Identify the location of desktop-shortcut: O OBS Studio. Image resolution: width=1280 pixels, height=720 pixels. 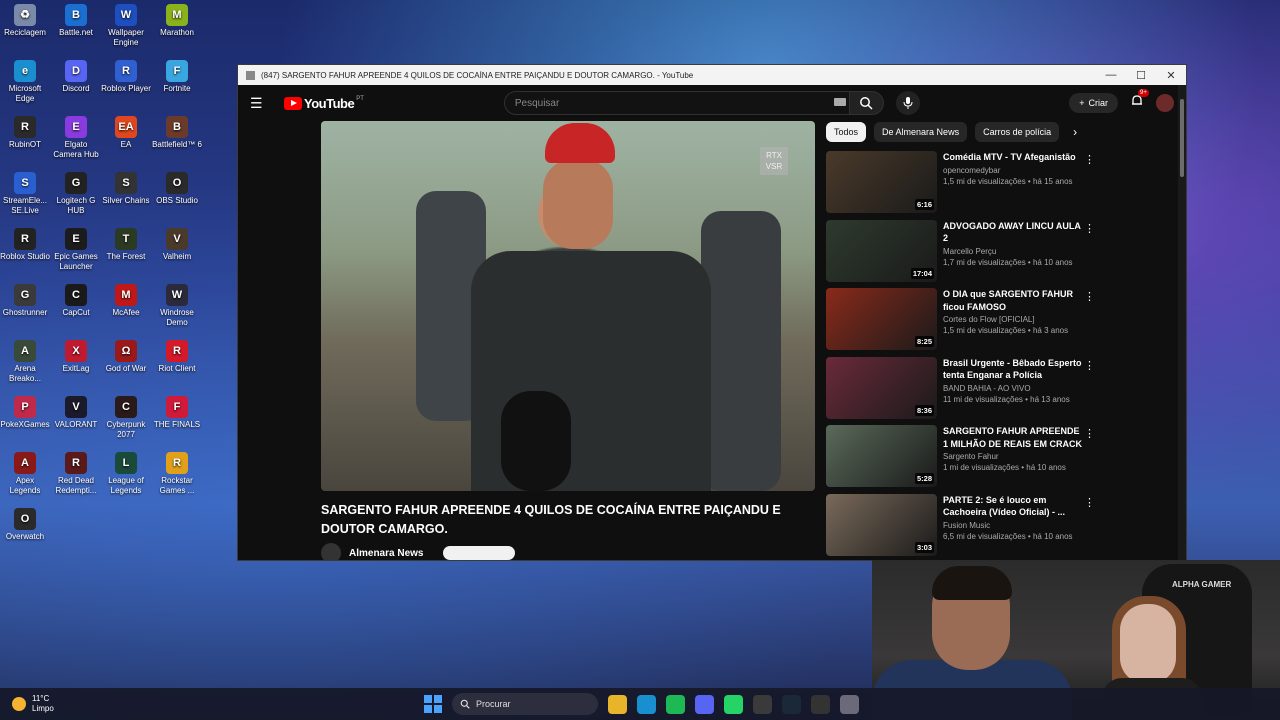
(177, 187).